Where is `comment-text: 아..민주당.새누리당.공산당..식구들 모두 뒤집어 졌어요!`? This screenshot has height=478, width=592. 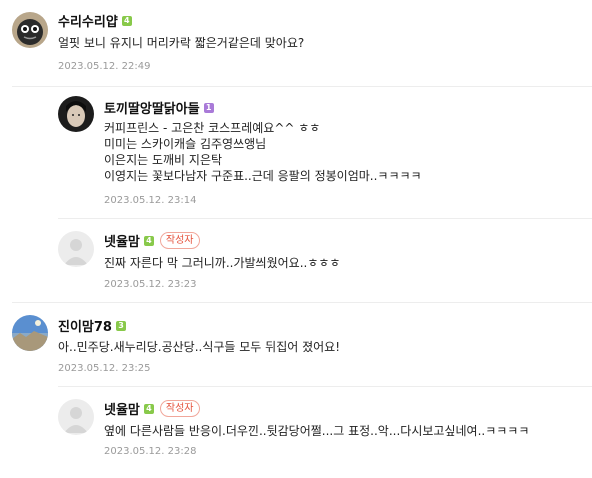
comment-text: 아..민주당.새누리당.공산당..식구들 모두 뒤집어 졌어요! is located at coordinates (199, 347).